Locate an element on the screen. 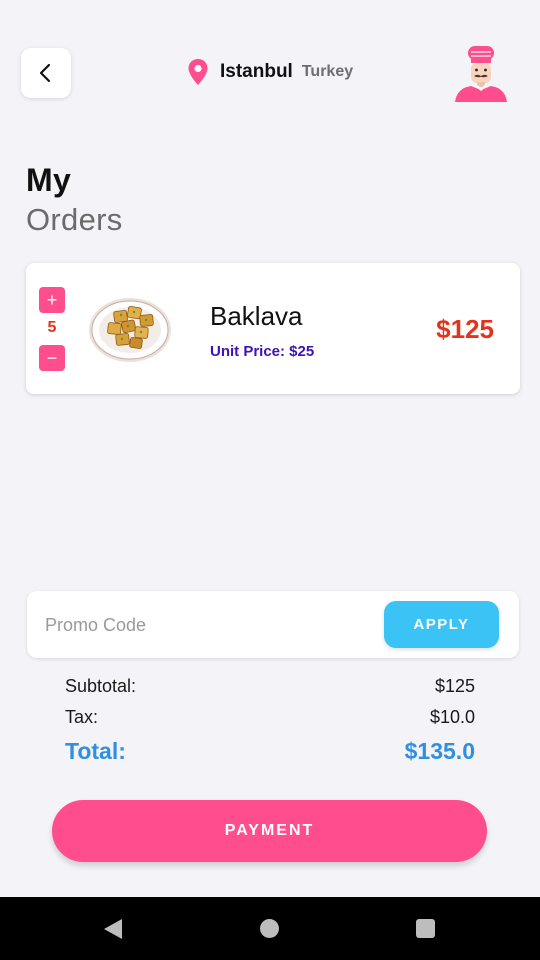 This screenshot has height=960, width=540. quantity-increase-button: + is located at coordinates (52, 300).